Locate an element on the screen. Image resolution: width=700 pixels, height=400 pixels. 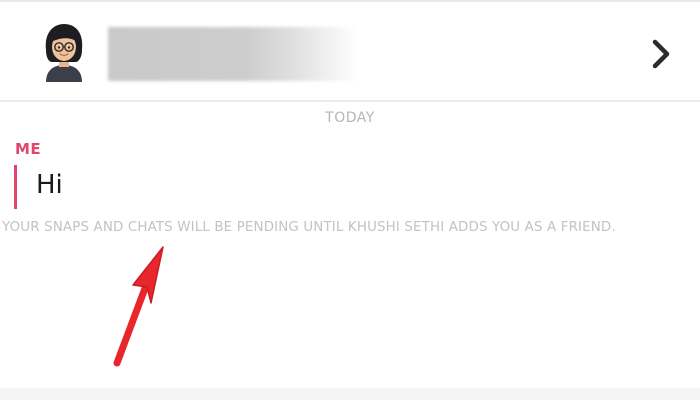
footer-strip is located at coordinates (350, 394).